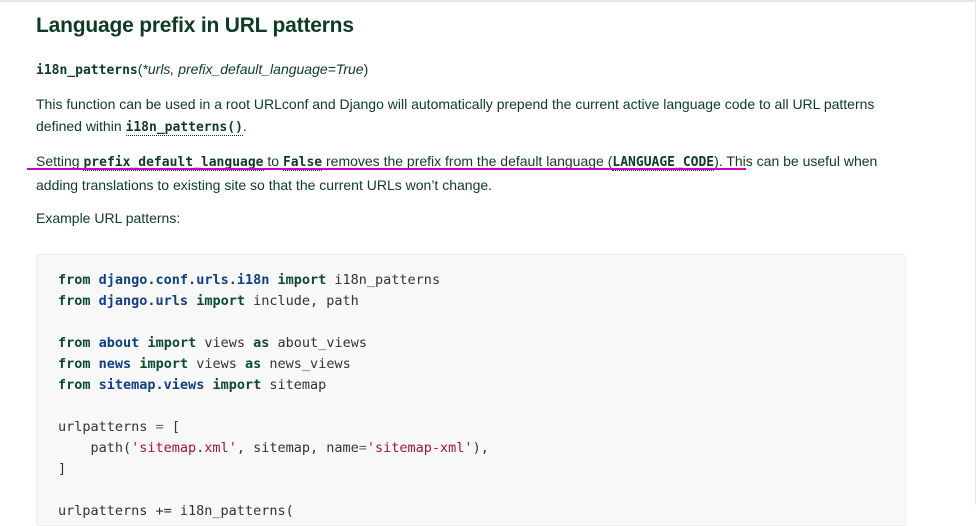  Describe the element at coordinates (111, 448) in the screenshot. I see `path-call: path(` at that location.